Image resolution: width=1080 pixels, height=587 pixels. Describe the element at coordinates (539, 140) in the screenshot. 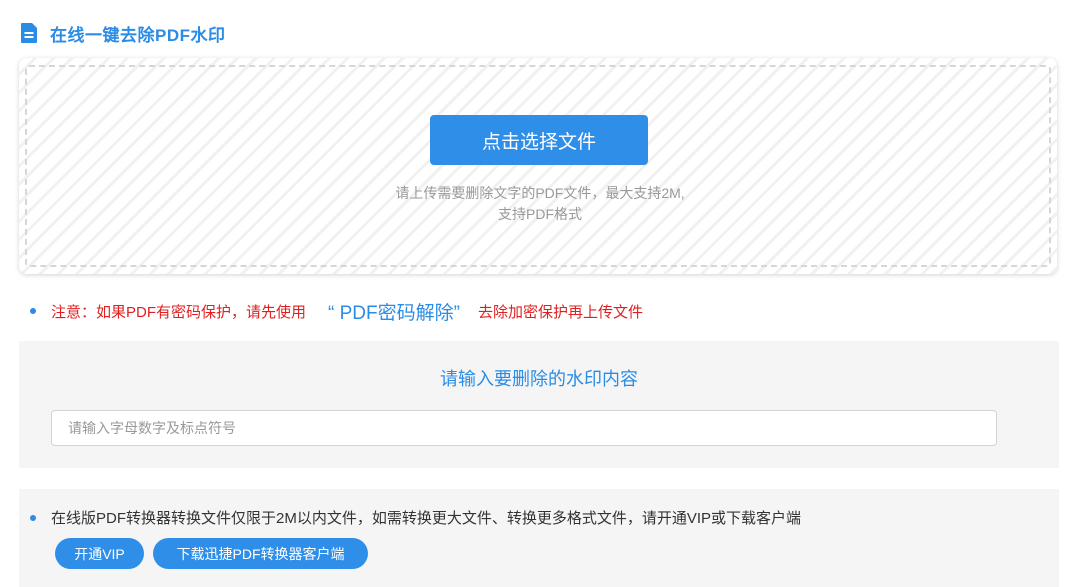

I see `choose-file-button: 点击选择文件` at that location.